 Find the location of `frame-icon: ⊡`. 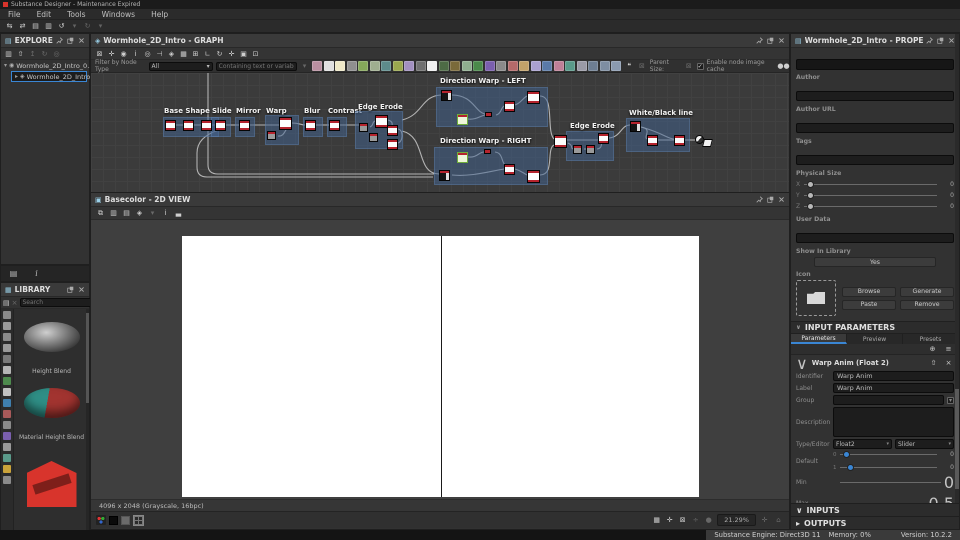

frame-icon: ⊡ is located at coordinates (255, 53).